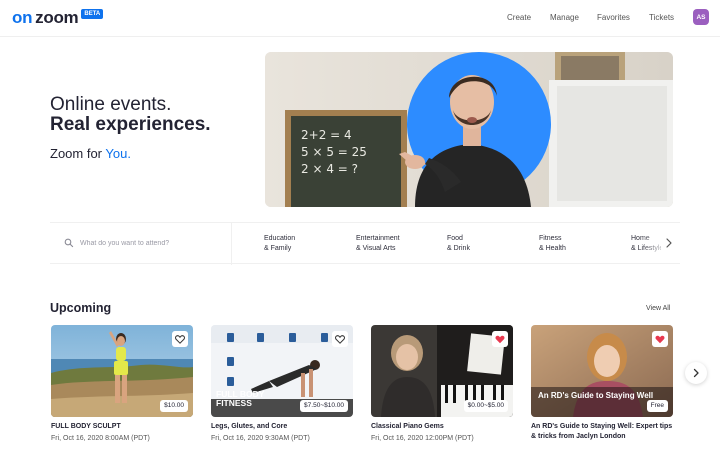  Describe the element at coordinates (92, 14) in the screenshot. I see `beta-badge: BETA` at that location.